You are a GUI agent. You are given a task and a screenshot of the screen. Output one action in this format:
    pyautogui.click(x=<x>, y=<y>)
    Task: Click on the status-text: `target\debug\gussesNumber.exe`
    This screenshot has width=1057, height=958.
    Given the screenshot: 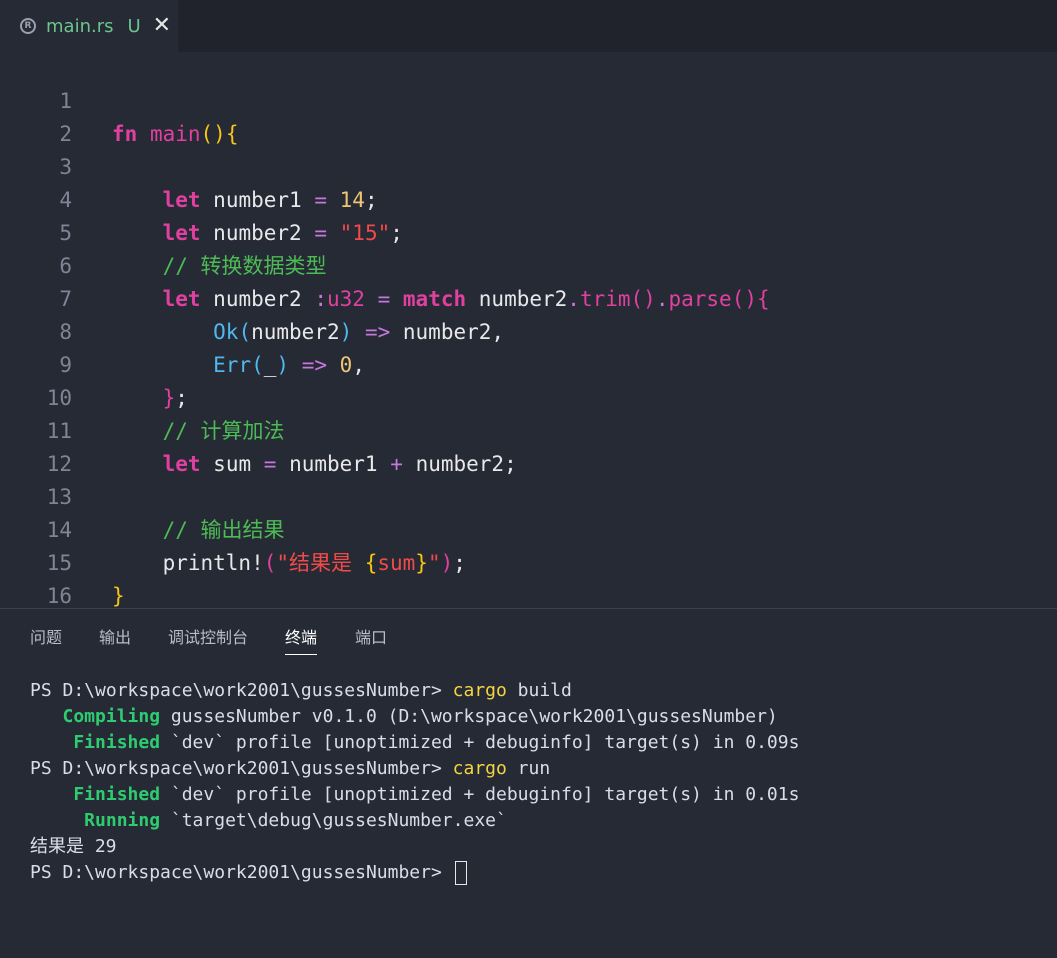 What is the action you would take?
    pyautogui.click(x=333, y=820)
    